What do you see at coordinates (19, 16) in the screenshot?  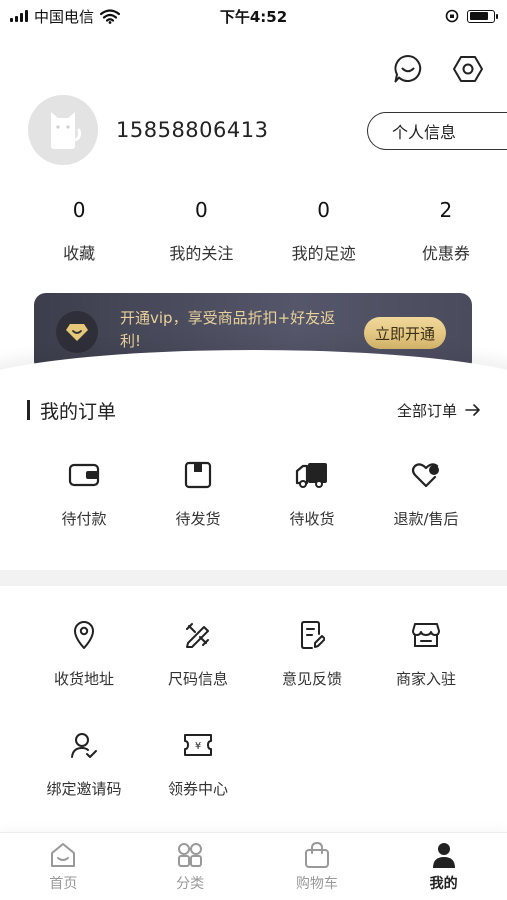 I see `signal-icon` at bounding box center [19, 16].